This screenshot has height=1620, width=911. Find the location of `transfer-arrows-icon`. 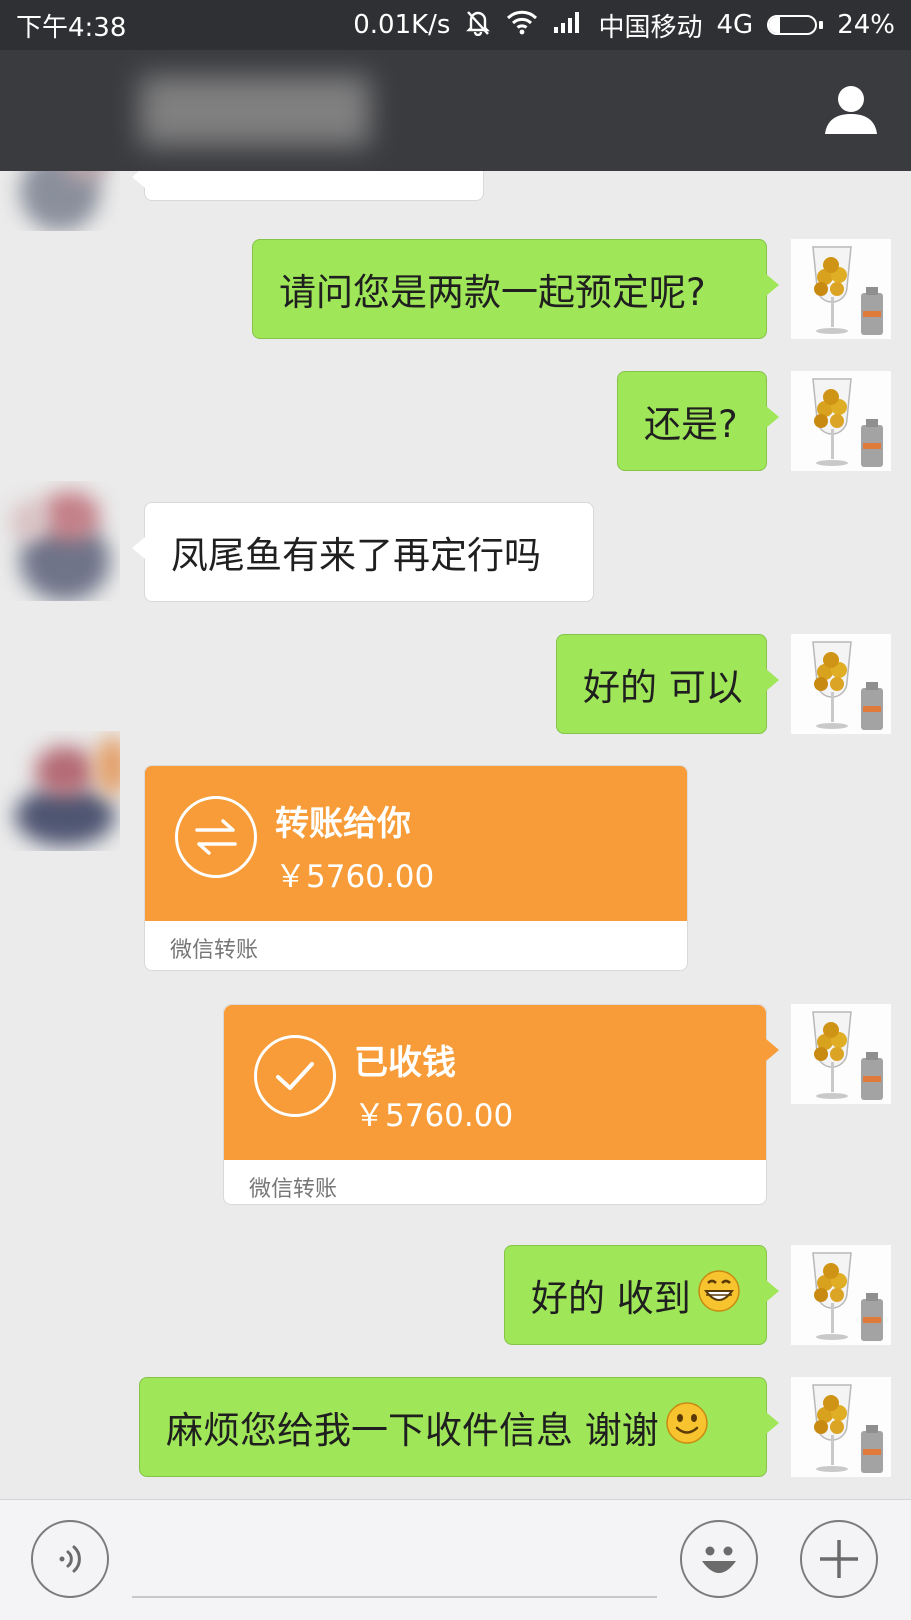

transfer-arrows-icon is located at coordinates (216, 837).